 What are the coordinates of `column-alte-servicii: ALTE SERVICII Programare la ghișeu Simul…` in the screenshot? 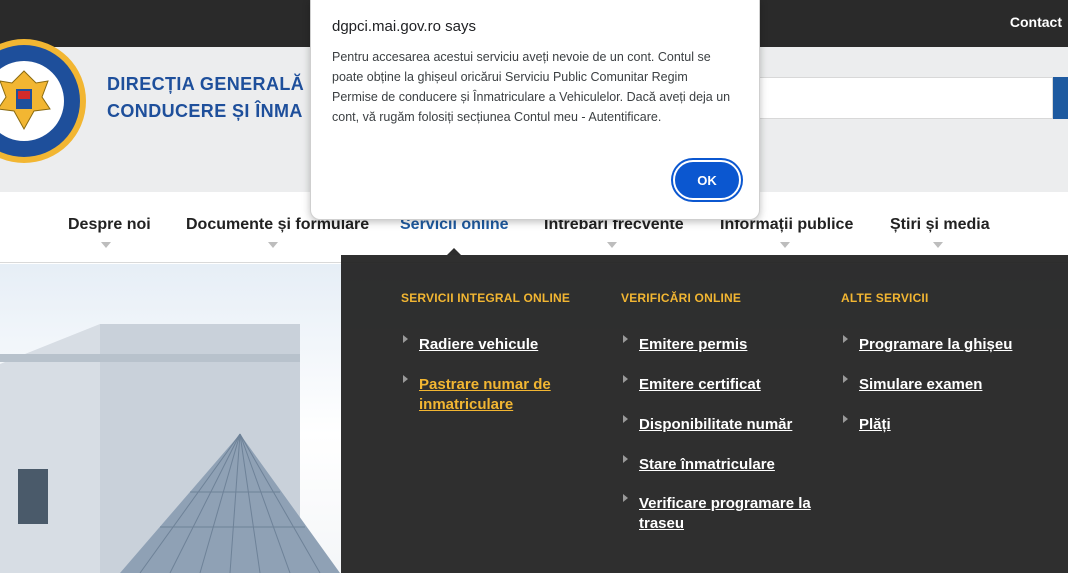 It's located at (946, 363).